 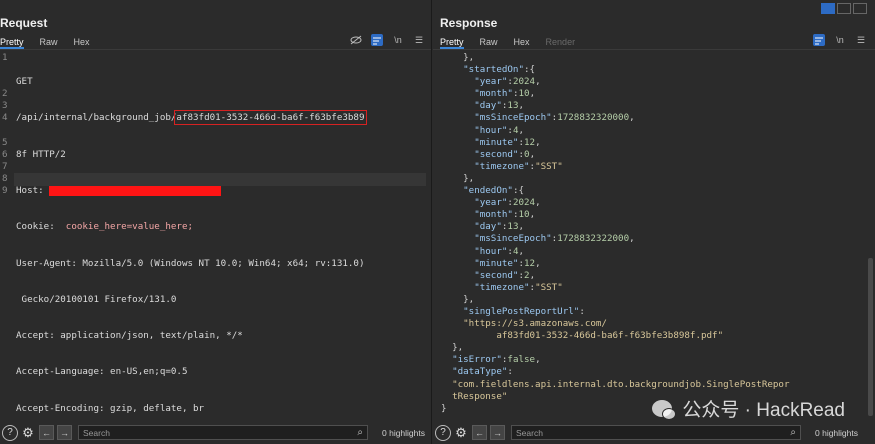 I want to click on request-tab-hex: Hex, so click(x=82, y=42).